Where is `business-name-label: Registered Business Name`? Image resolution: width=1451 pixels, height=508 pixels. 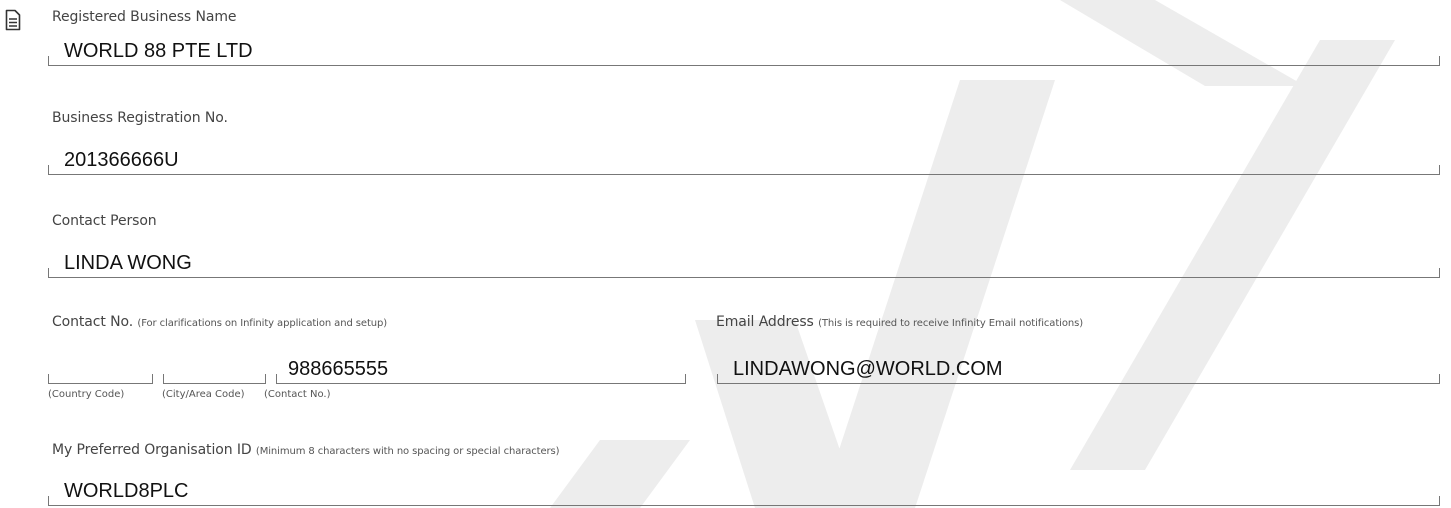 business-name-label: Registered Business Name is located at coordinates (144, 17).